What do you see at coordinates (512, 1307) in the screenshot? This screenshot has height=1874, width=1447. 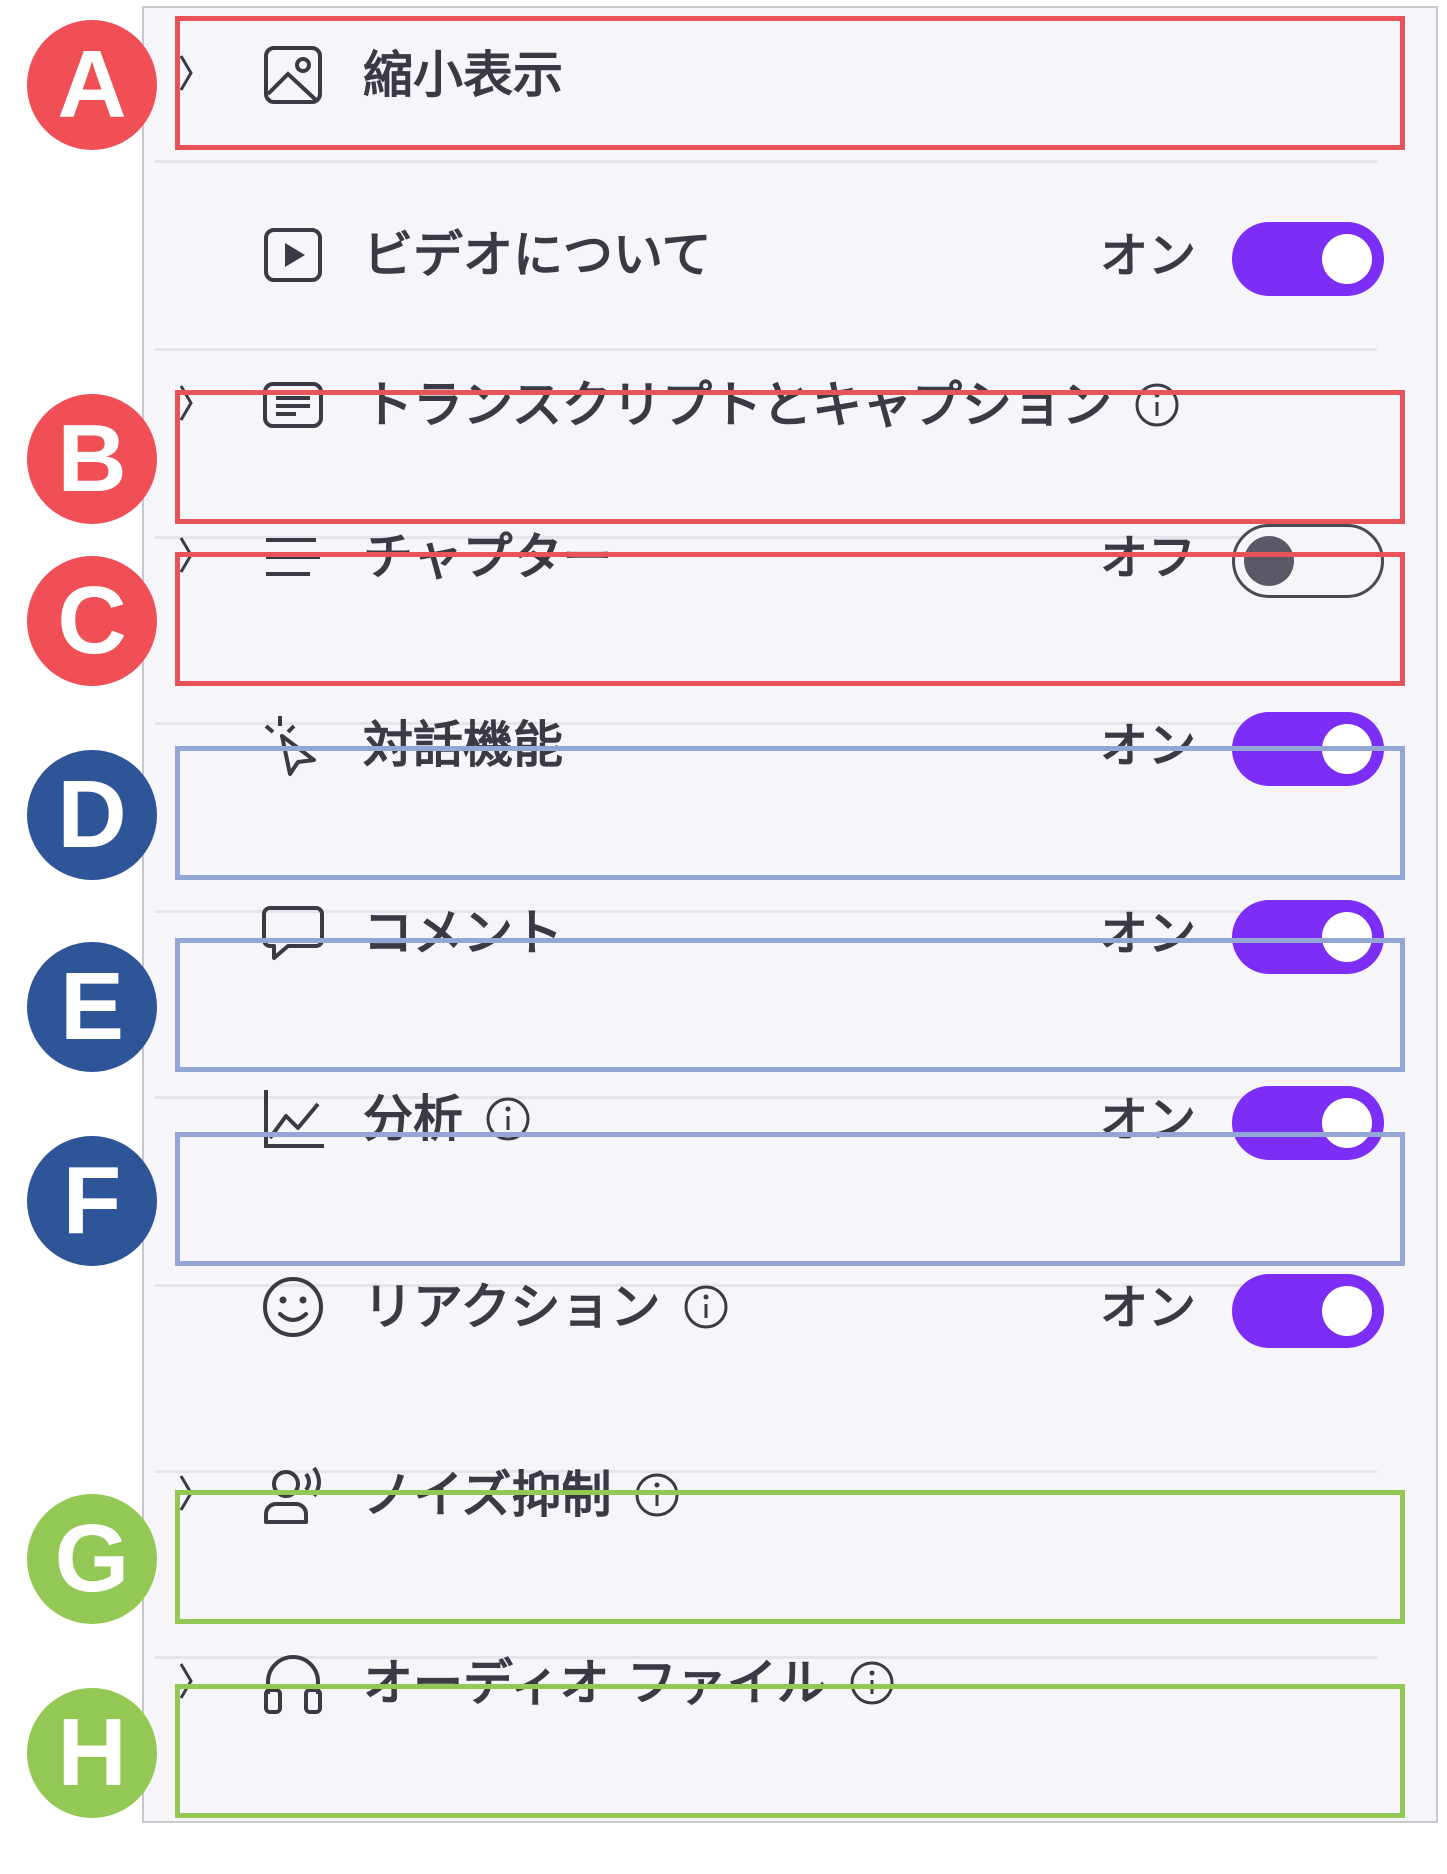 I see `setting-label-text: リアクション` at bounding box center [512, 1307].